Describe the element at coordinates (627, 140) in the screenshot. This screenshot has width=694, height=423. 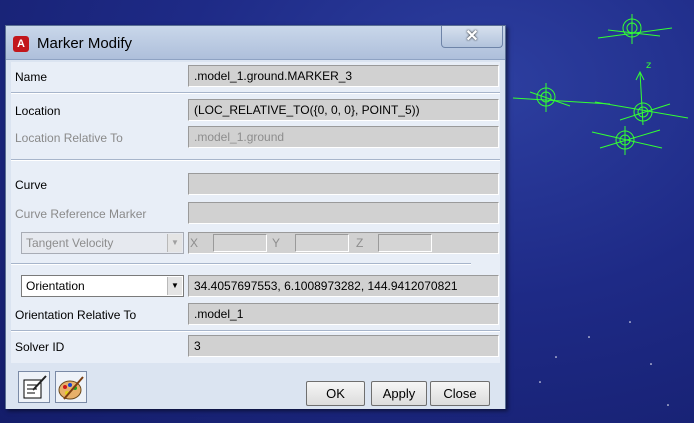
I see `marker-glyph-lower` at that location.